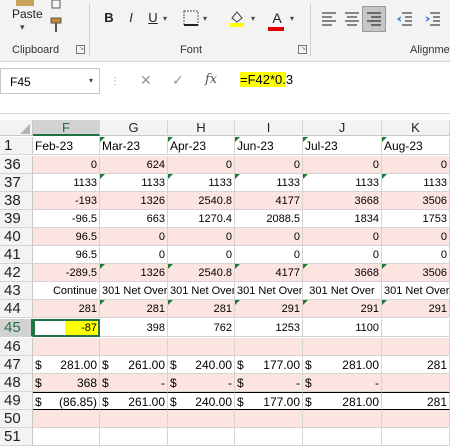 The width and height of the screenshot is (450, 446). I want to click on cell-k48, so click(416, 383).